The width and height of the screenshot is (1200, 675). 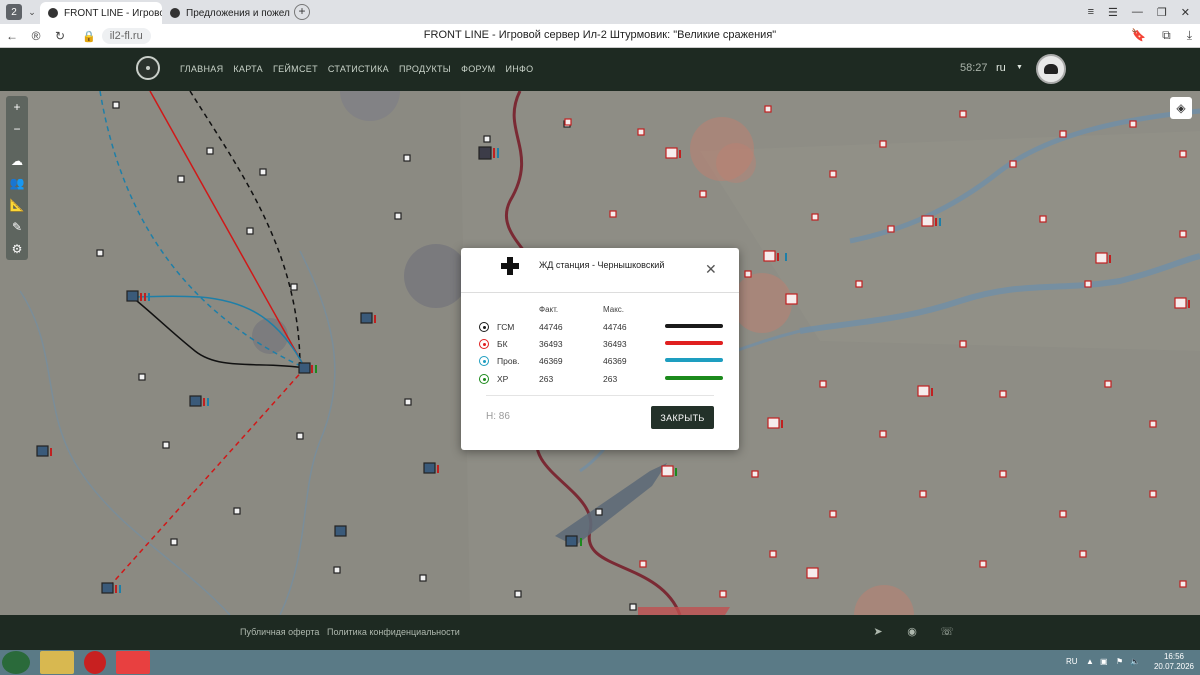 I want to click on col-header-max: Макс., so click(x=614, y=309).